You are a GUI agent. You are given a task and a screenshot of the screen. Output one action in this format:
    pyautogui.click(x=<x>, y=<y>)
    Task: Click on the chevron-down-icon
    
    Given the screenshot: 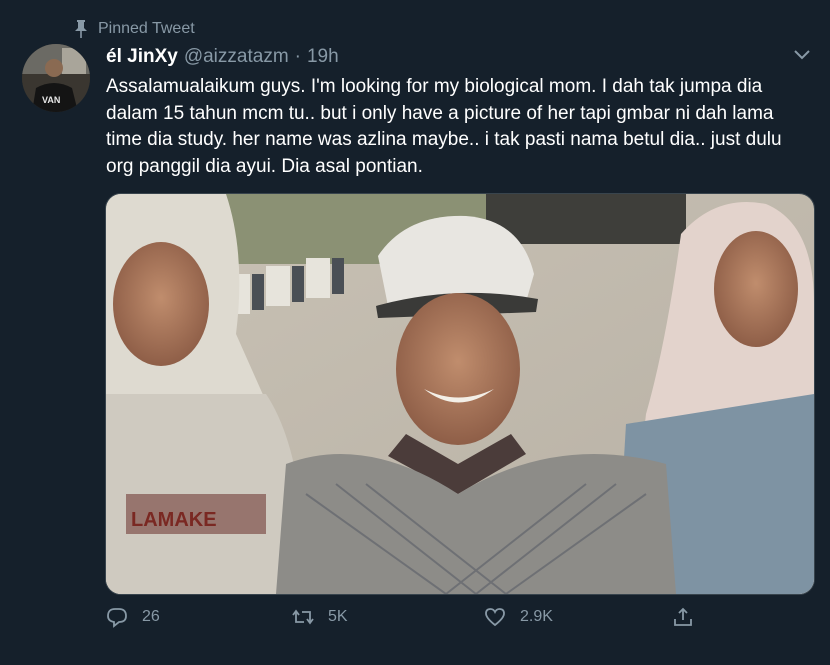 What is the action you would take?
    pyautogui.click(x=802, y=54)
    